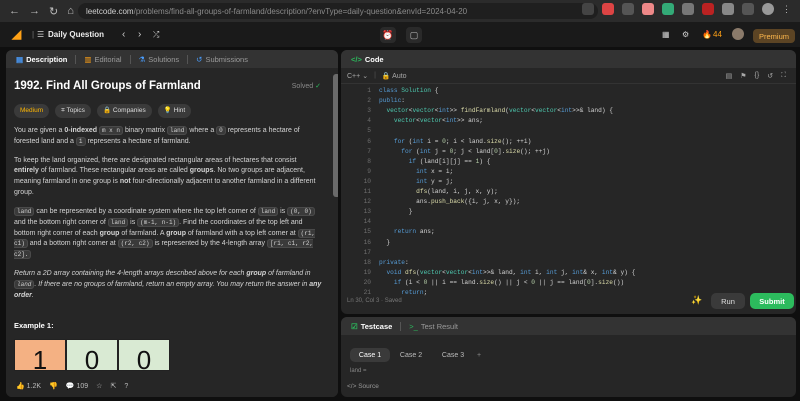 This screenshot has width=800, height=401. Describe the element at coordinates (113, 386) in the screenshot. I see `share-button: ⇱` at that location.